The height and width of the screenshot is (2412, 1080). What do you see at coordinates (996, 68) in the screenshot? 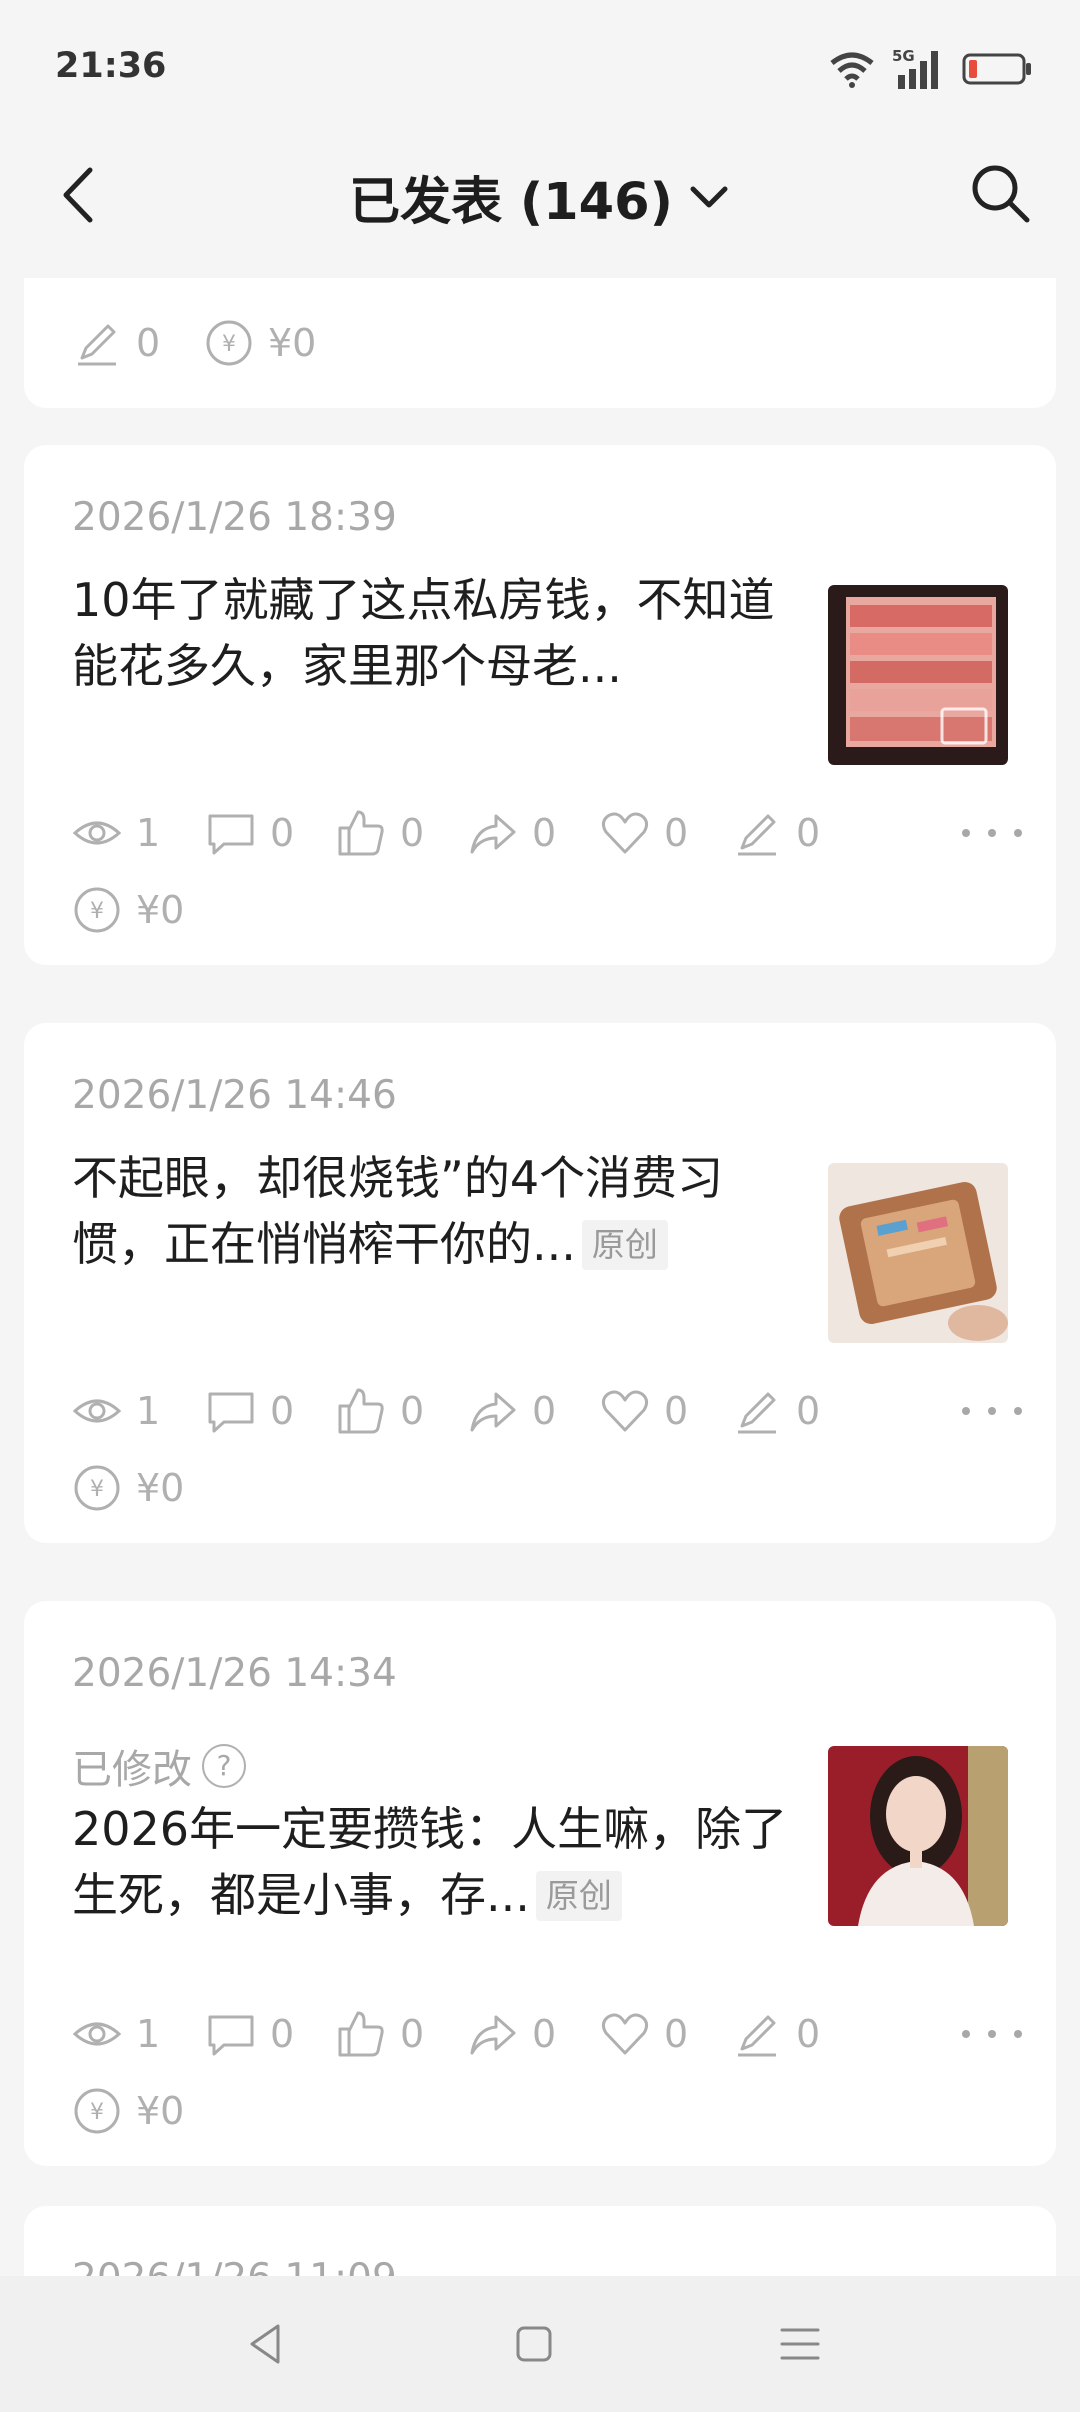
I see `battery-icon` at bounding box center [996, 68].